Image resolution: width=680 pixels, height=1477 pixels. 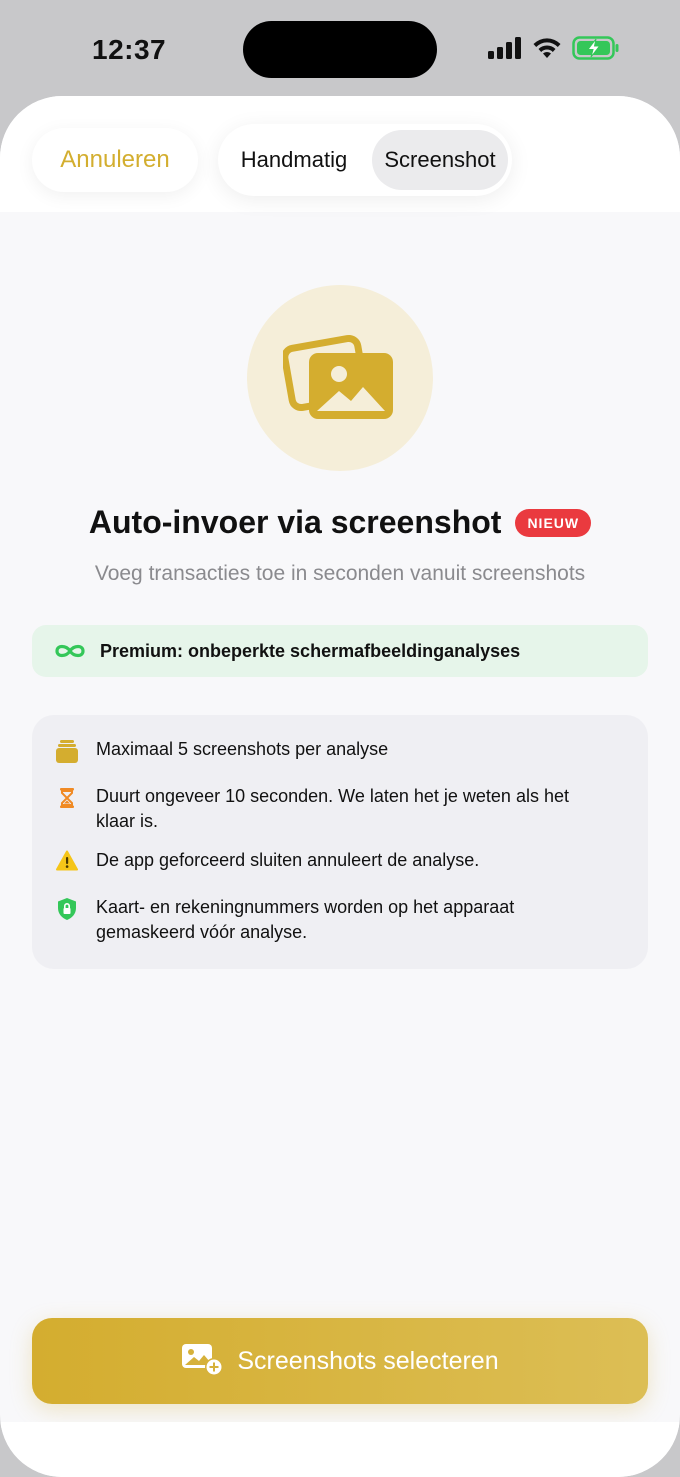 I want to click on battery-charging-icon, so click(x=596, y=50).